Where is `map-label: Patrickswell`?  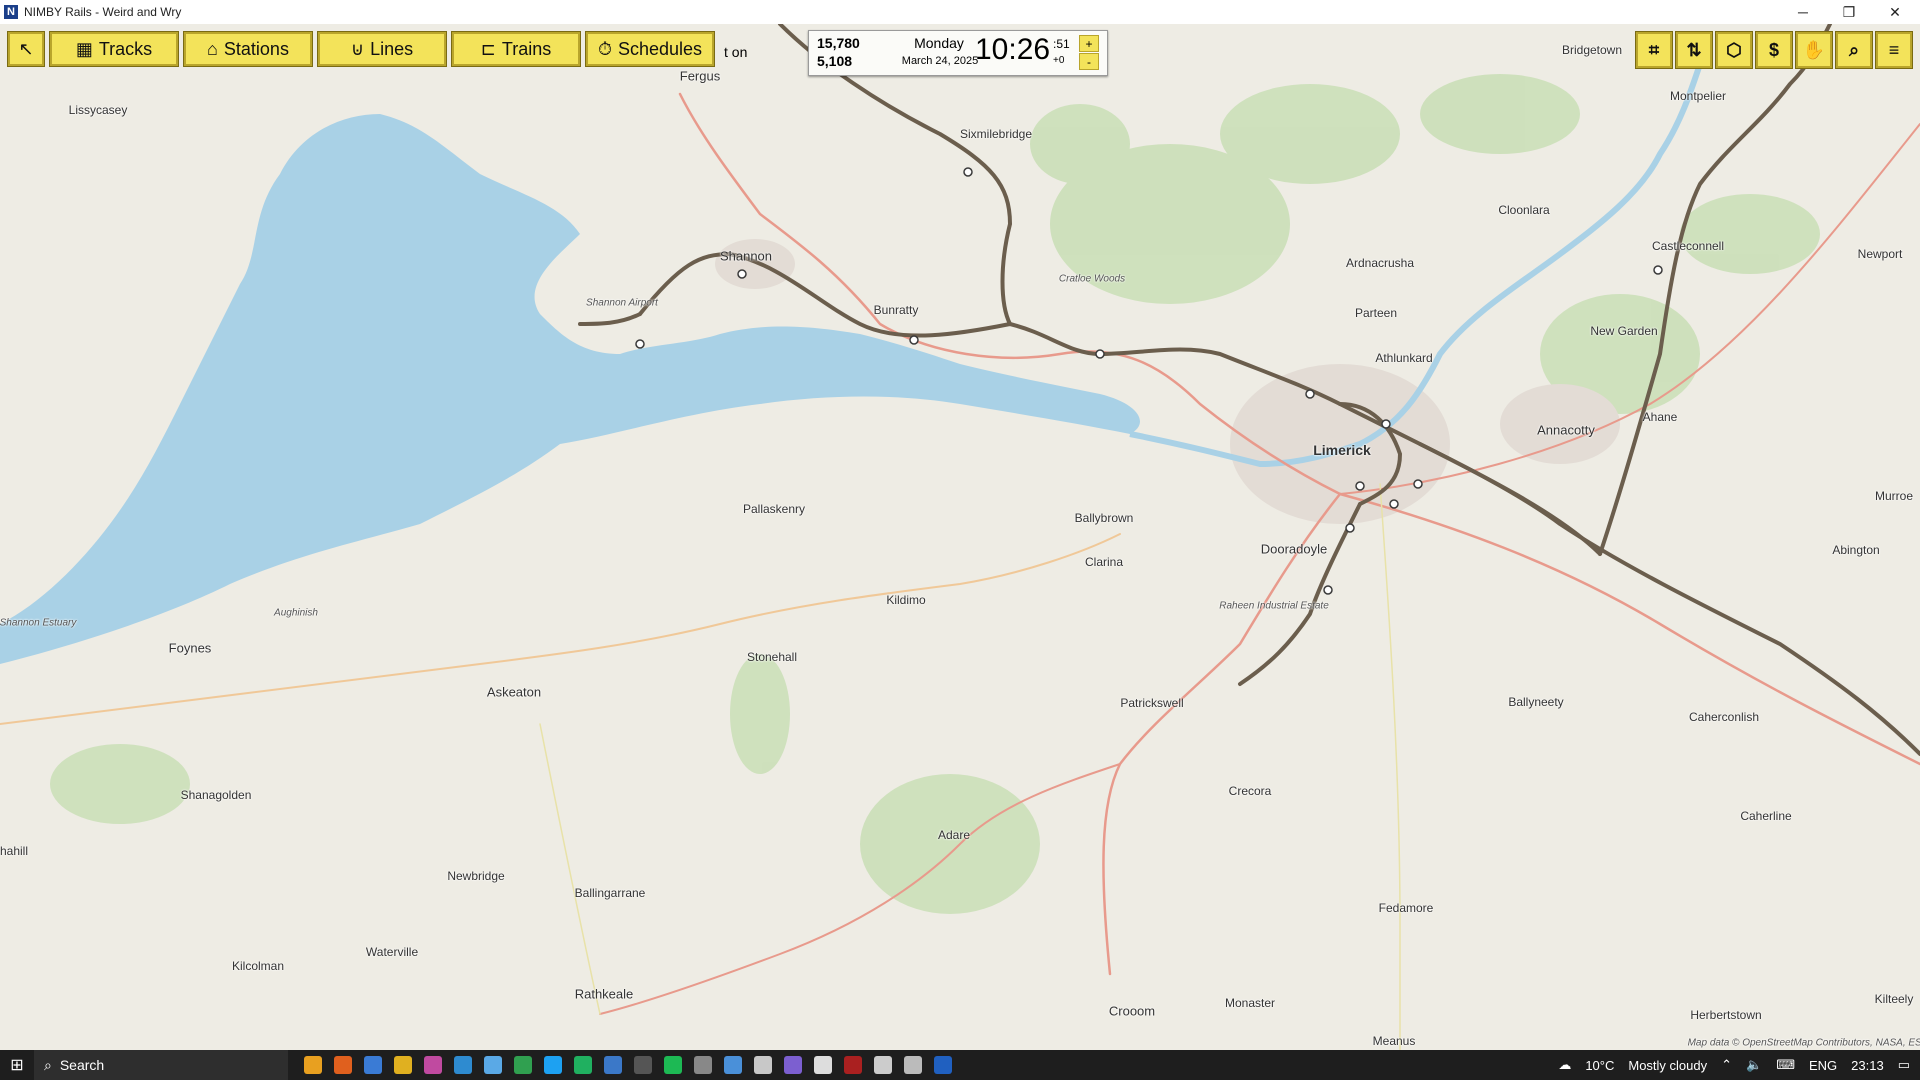
map-label: Patrickswell is located at coordinates (1152, 703).